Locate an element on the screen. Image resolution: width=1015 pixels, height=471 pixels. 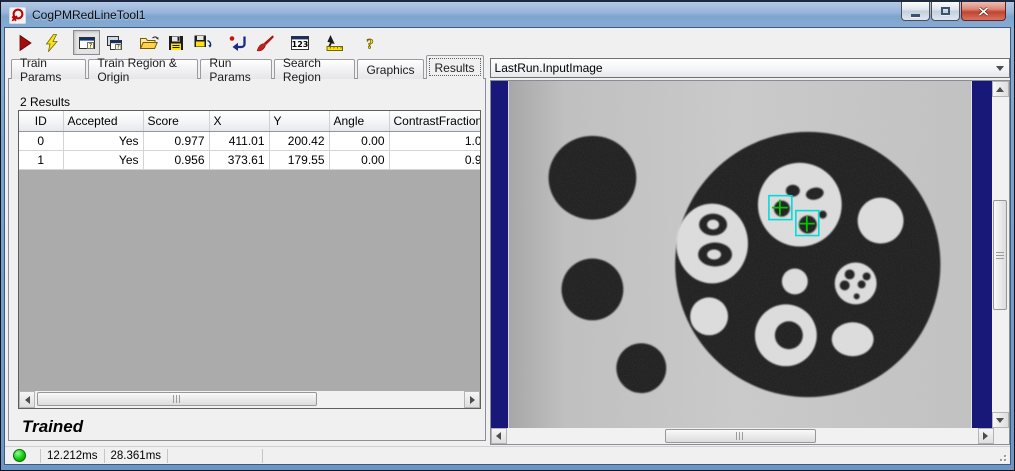
help-icon: ? is located at coordinates (370, 43).